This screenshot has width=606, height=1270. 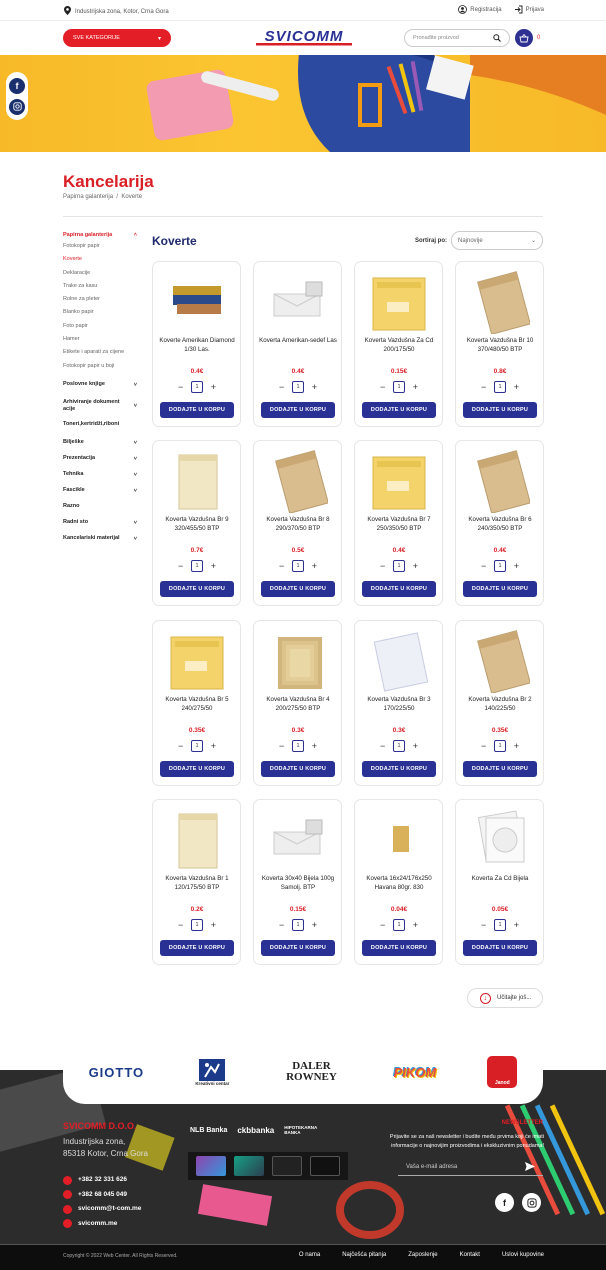 What do you see at coordinates (100, 491) in the screenshot?
I see `sidebar-category: Fascikle ˅` at bounding box center [100, 491].